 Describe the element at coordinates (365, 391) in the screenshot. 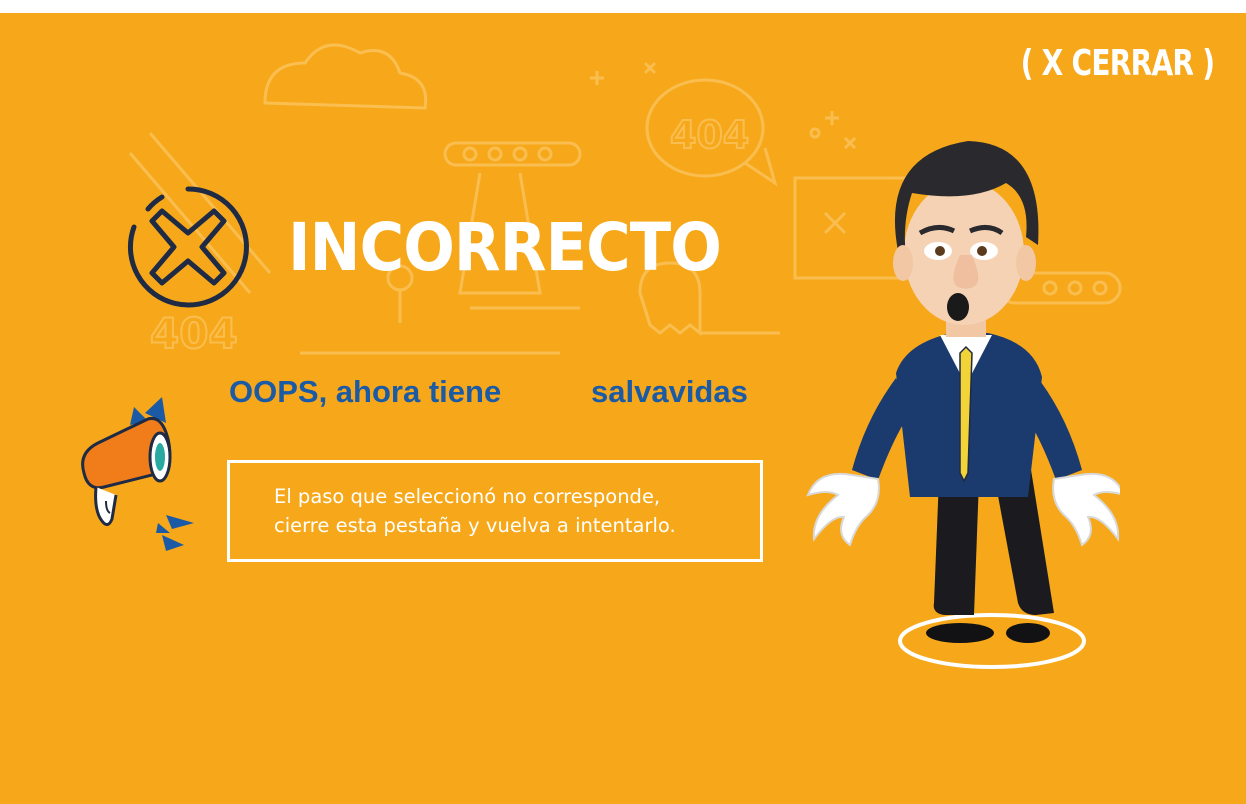

I see `subtitle-part-1: OOPS, ahora tiene` at that location.